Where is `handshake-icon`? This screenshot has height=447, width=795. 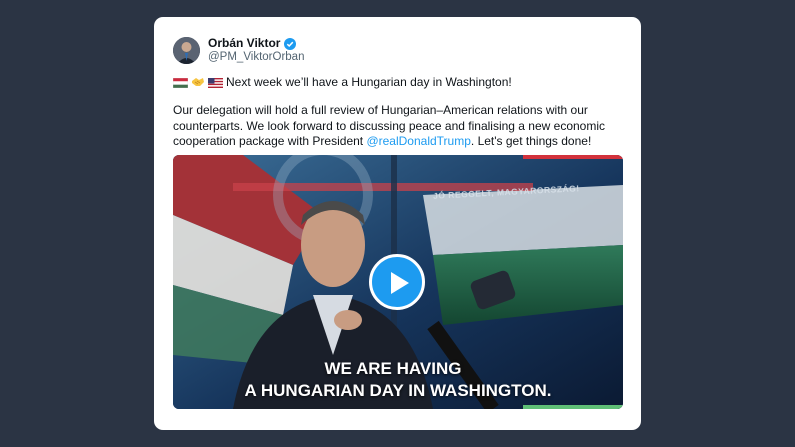
handshake-icon is located at coordinates (198, 82).